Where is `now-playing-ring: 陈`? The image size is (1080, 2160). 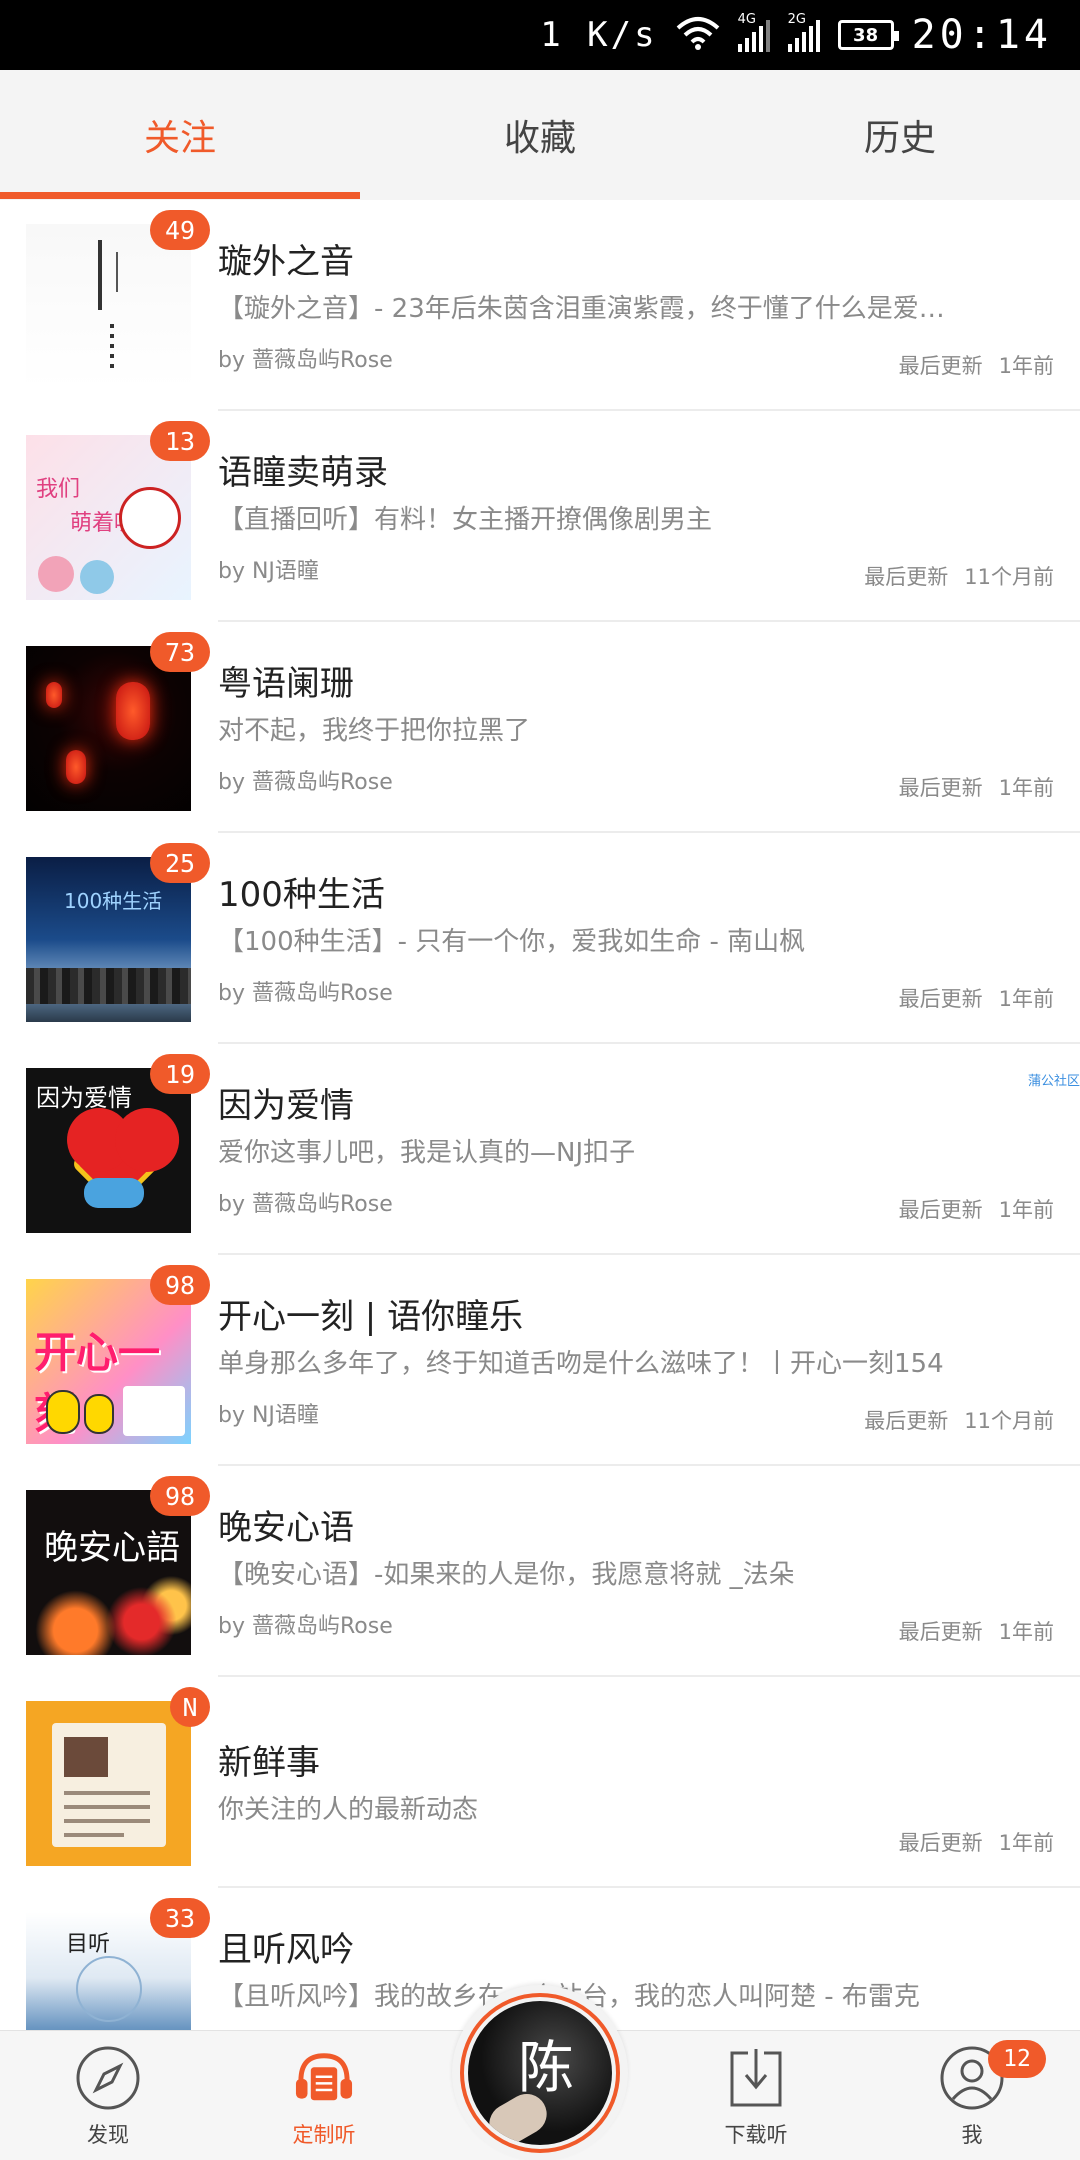
now-playing-ring: 陈 is located at coordinates (540, 2073).